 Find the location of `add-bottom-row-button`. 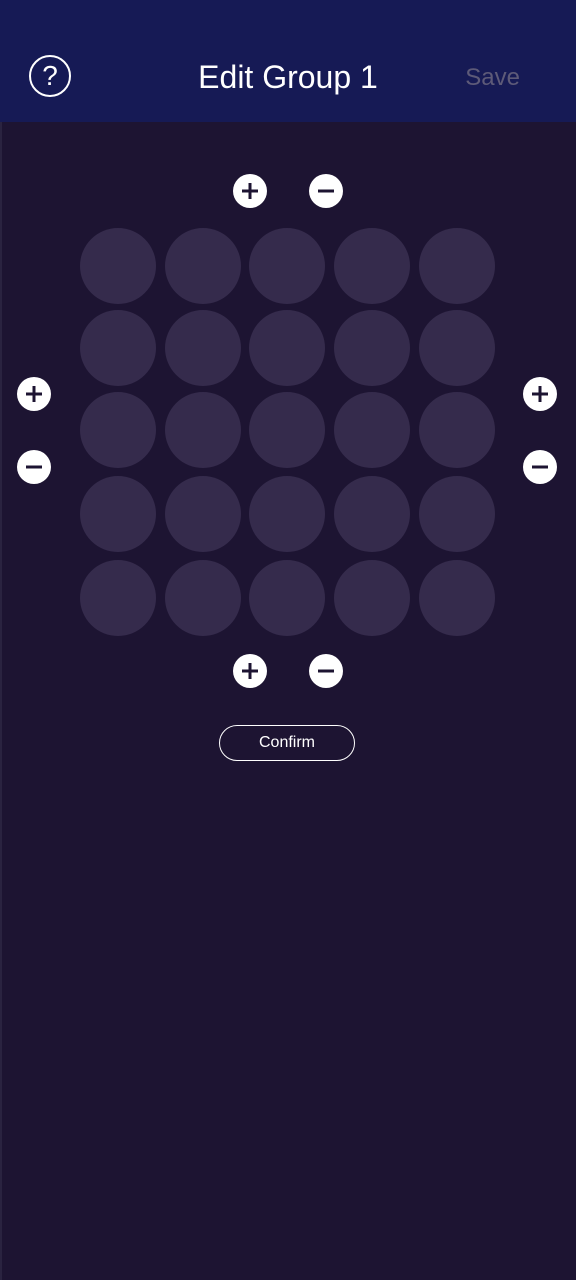

add-bottom-row-button is located at coordinates (250, 671).